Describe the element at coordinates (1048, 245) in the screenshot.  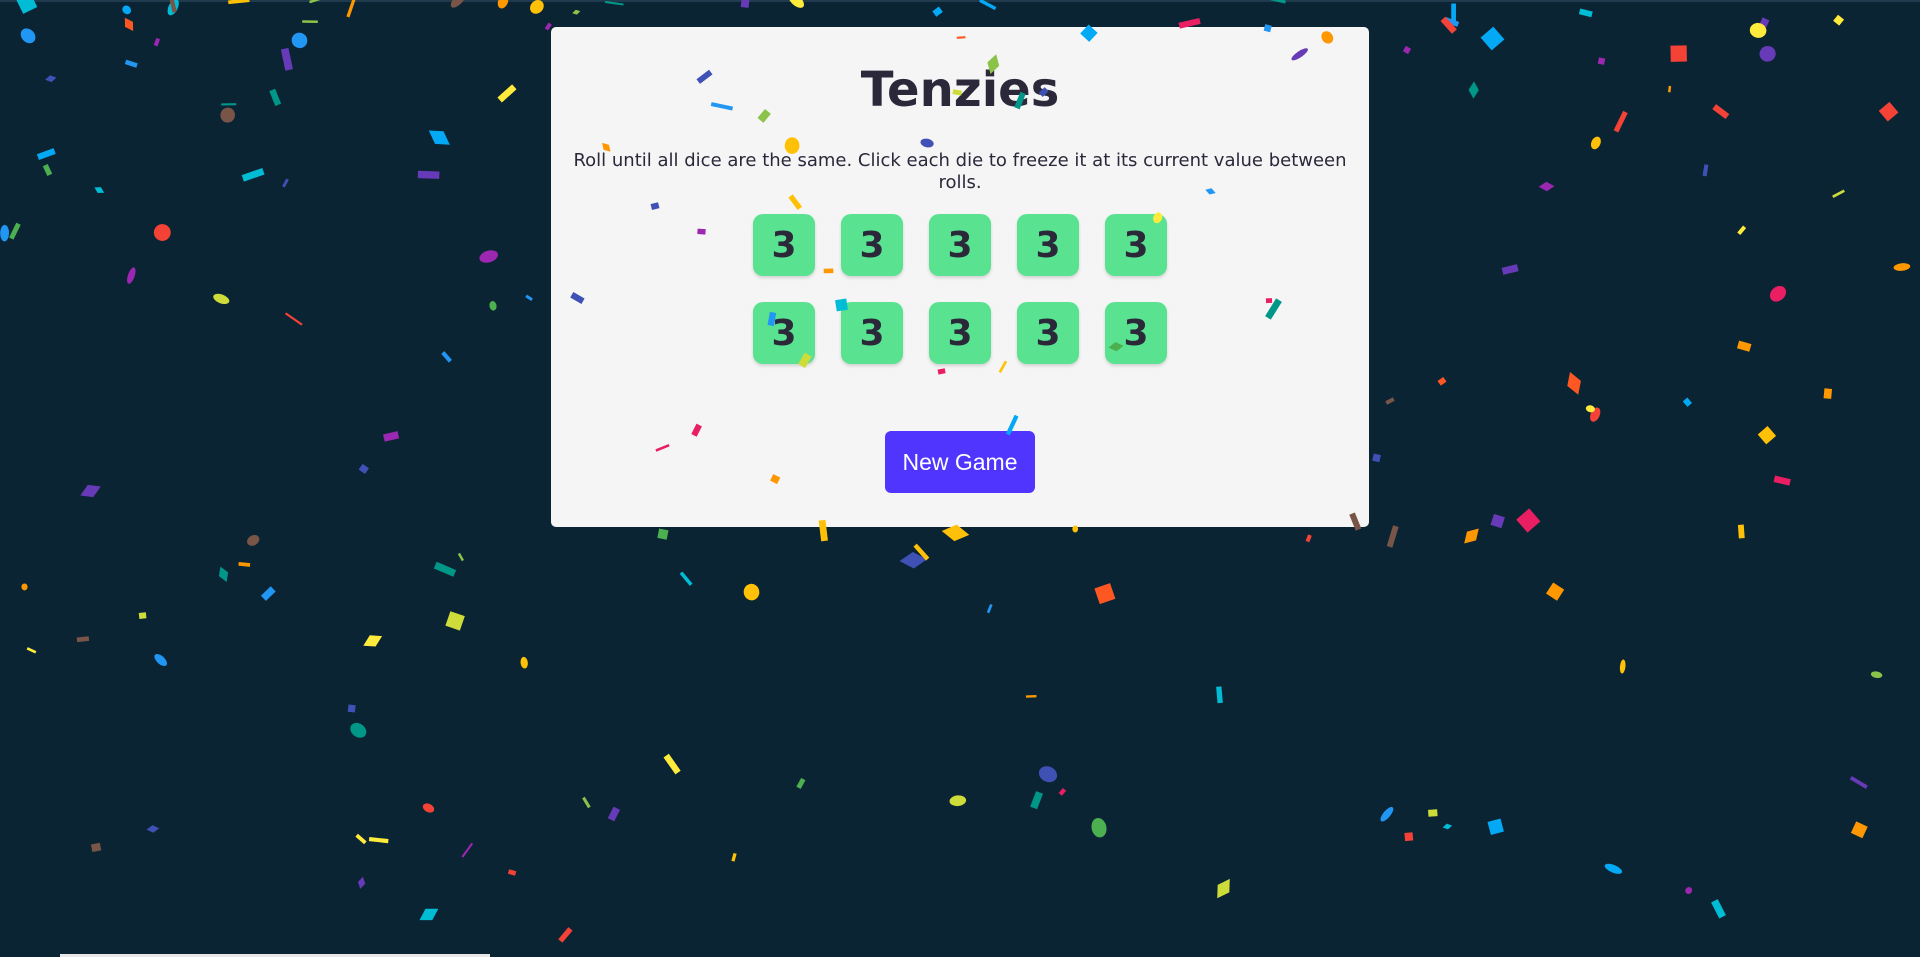
I see `die-4: 3` at that location.